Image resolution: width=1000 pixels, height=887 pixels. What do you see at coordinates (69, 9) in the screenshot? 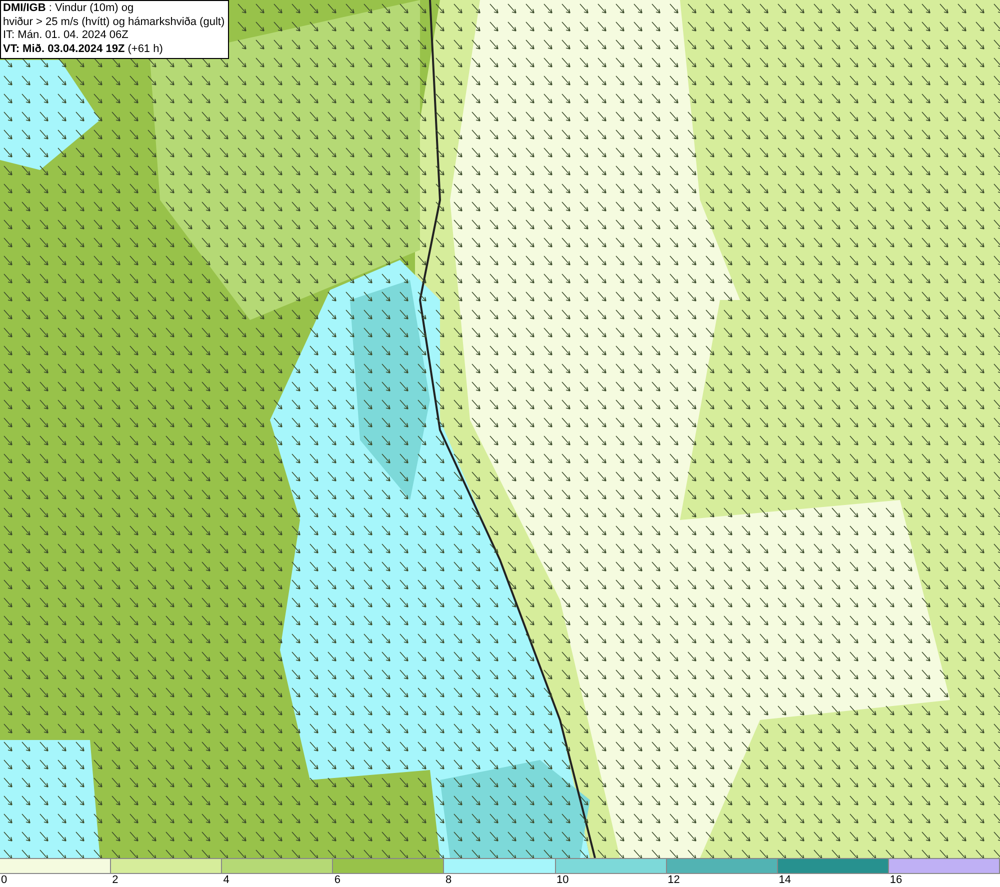
I see `caption-line: DMI/IGB : Vindur (10m) og` at bounding box center [69, 9].